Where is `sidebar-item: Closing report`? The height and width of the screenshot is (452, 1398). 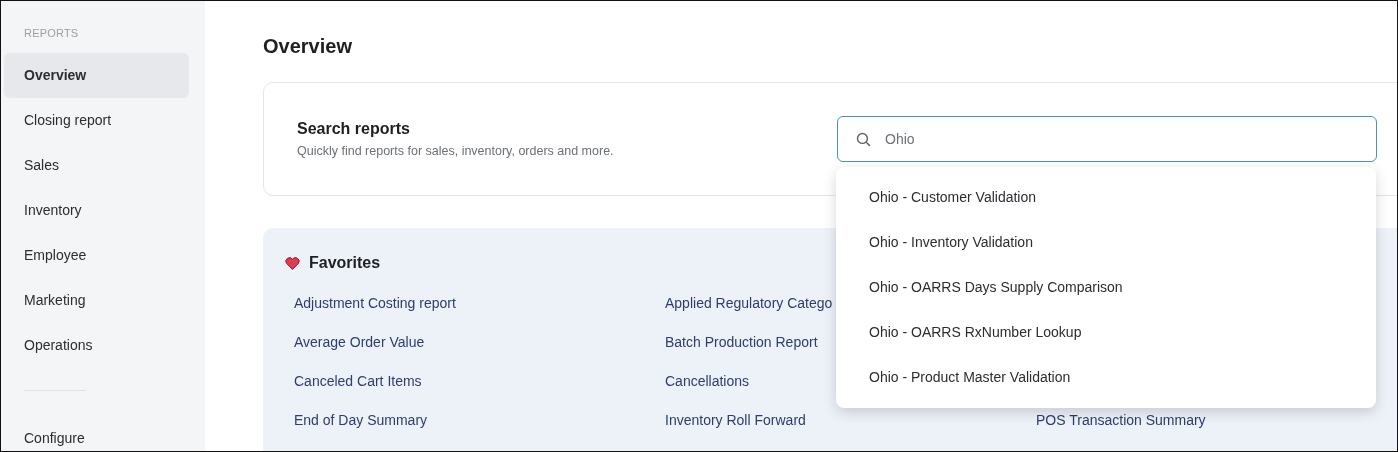
sidebar-item: Closing report is located at coordinates (96, 120).